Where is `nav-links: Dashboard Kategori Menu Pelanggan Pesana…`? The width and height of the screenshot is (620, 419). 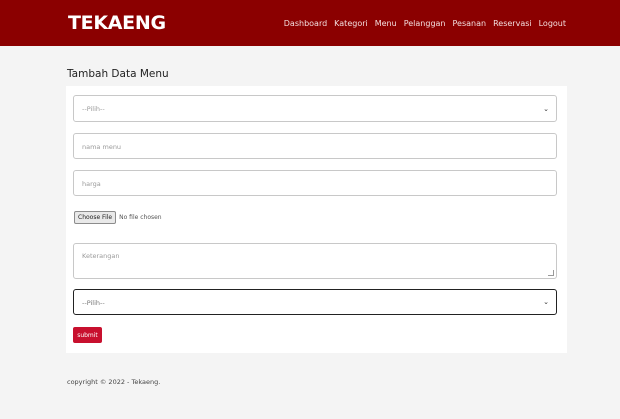
nav-links: Dashboard Kategori Menu Pelanggan Pesana… is located at coordinates (425, 23).